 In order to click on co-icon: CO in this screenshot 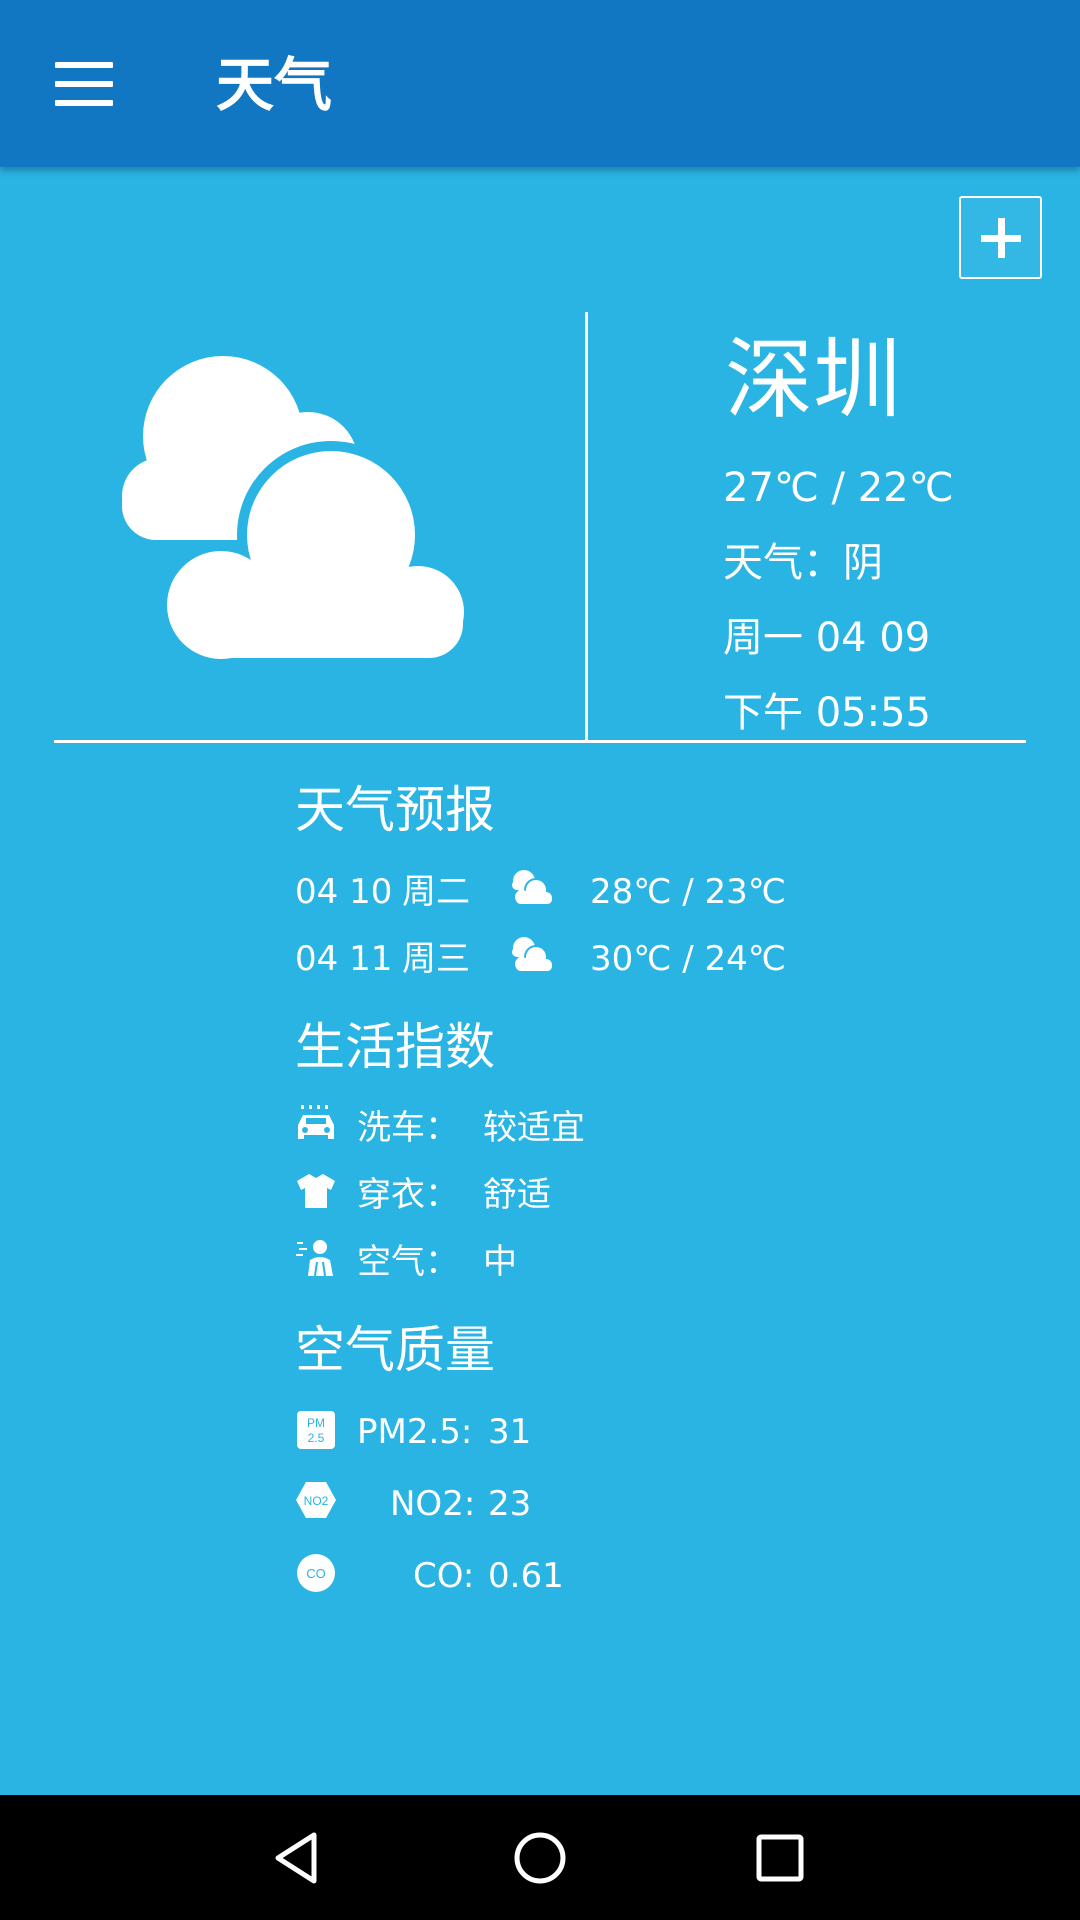, I will do `click(316, 1573)`.